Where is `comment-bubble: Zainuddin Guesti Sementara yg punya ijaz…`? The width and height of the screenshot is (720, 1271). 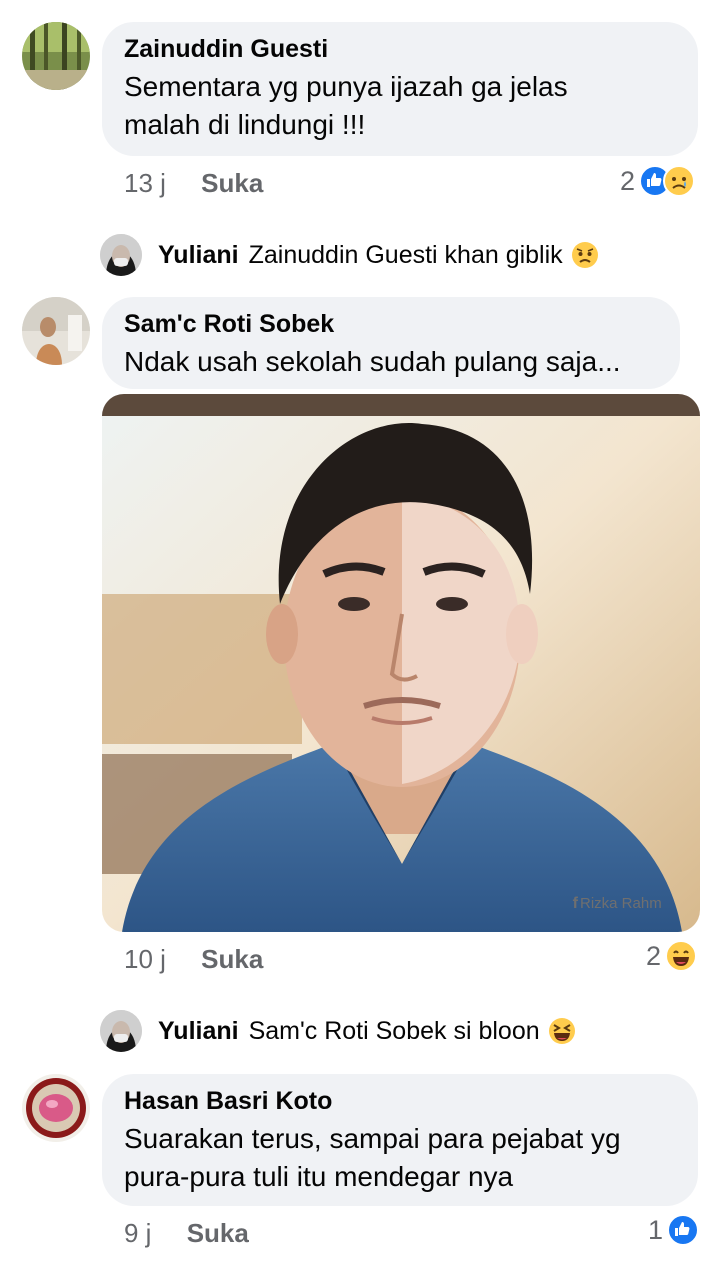
comment-bubble: Zainuddin Guesti Sementara yg punya ijaz… is located at coordinates (400, 89).